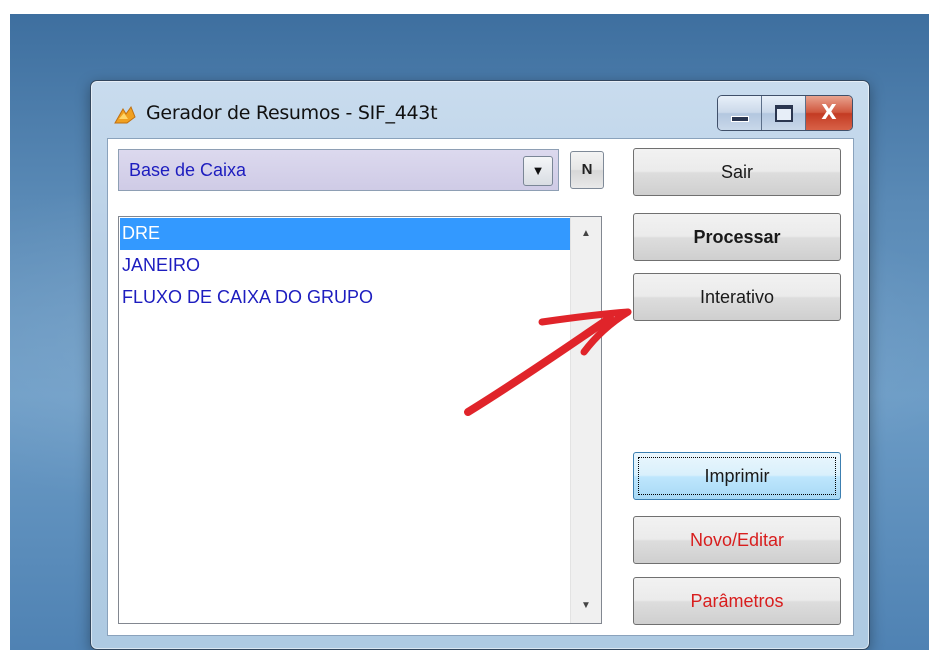 The width and height of the screenshot is (929, 650). What do you see at coordinates (125, 114) in the screenshot?
I see `app-icon` at bounding box center [125, 114].